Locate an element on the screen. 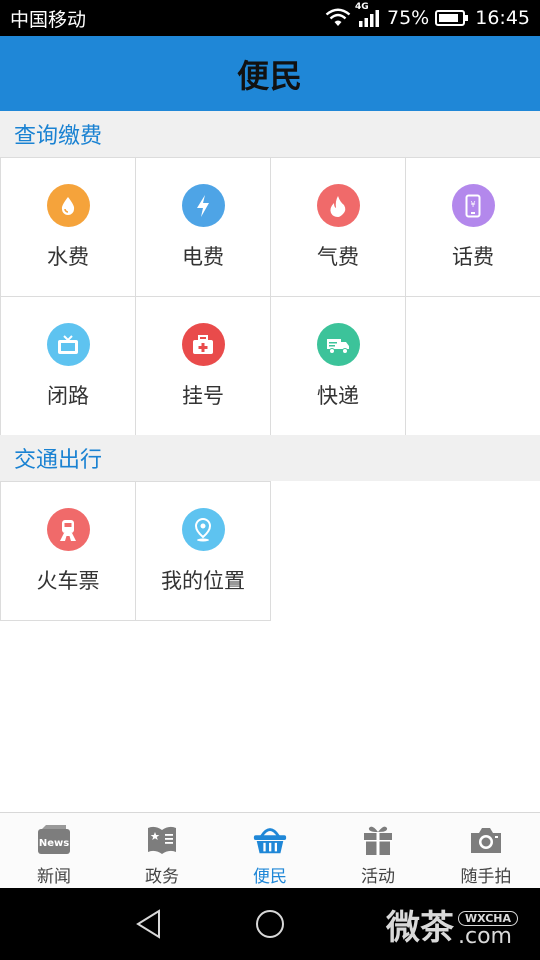  service-tile-registration: 挂号 is located at coordinates (203, 366).